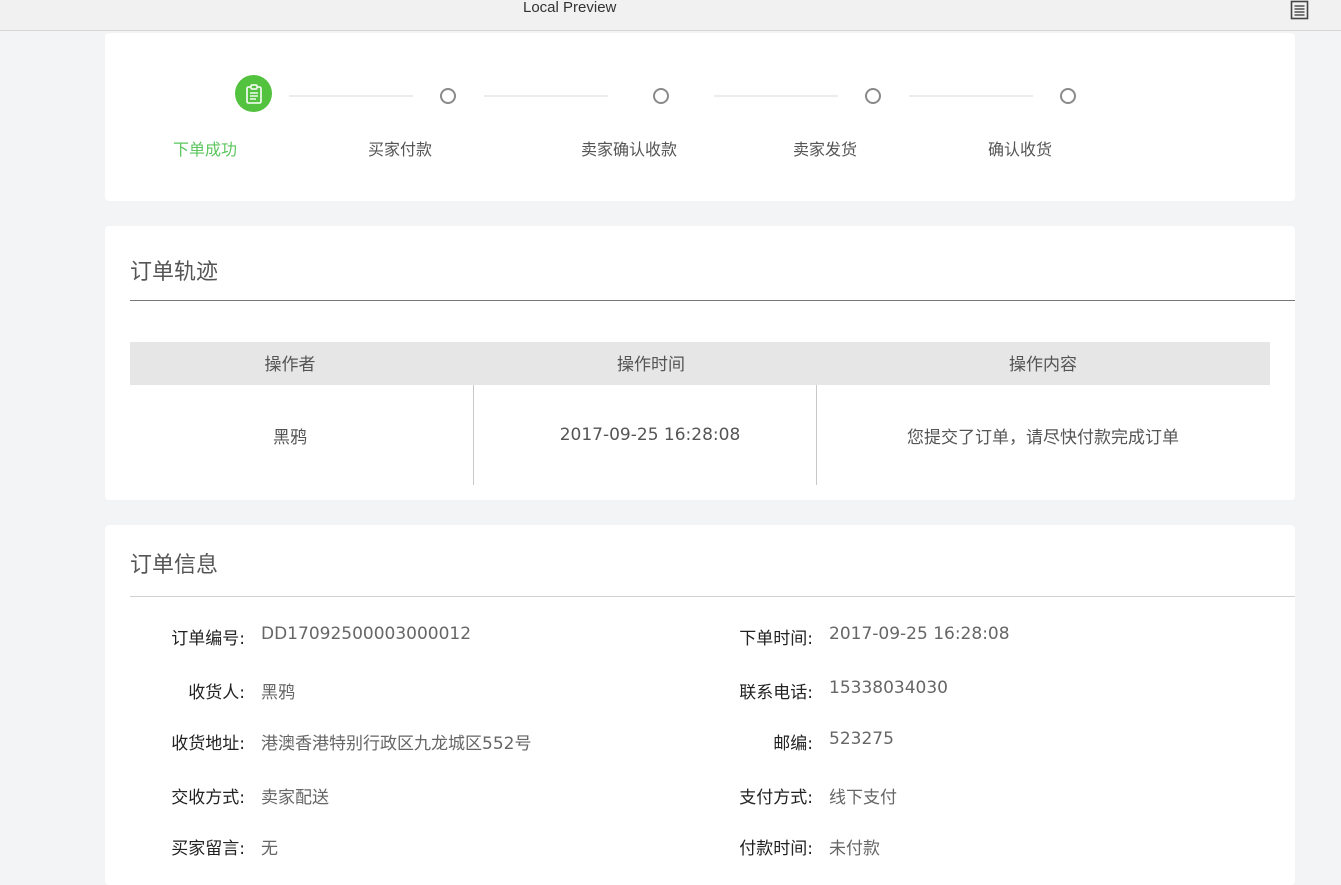 The height and width of the screenshot is (885, 1341). Describe the element at coordinates (863, 798) in the screenshot. I see `payment-method-value: 线下支付` at that location.